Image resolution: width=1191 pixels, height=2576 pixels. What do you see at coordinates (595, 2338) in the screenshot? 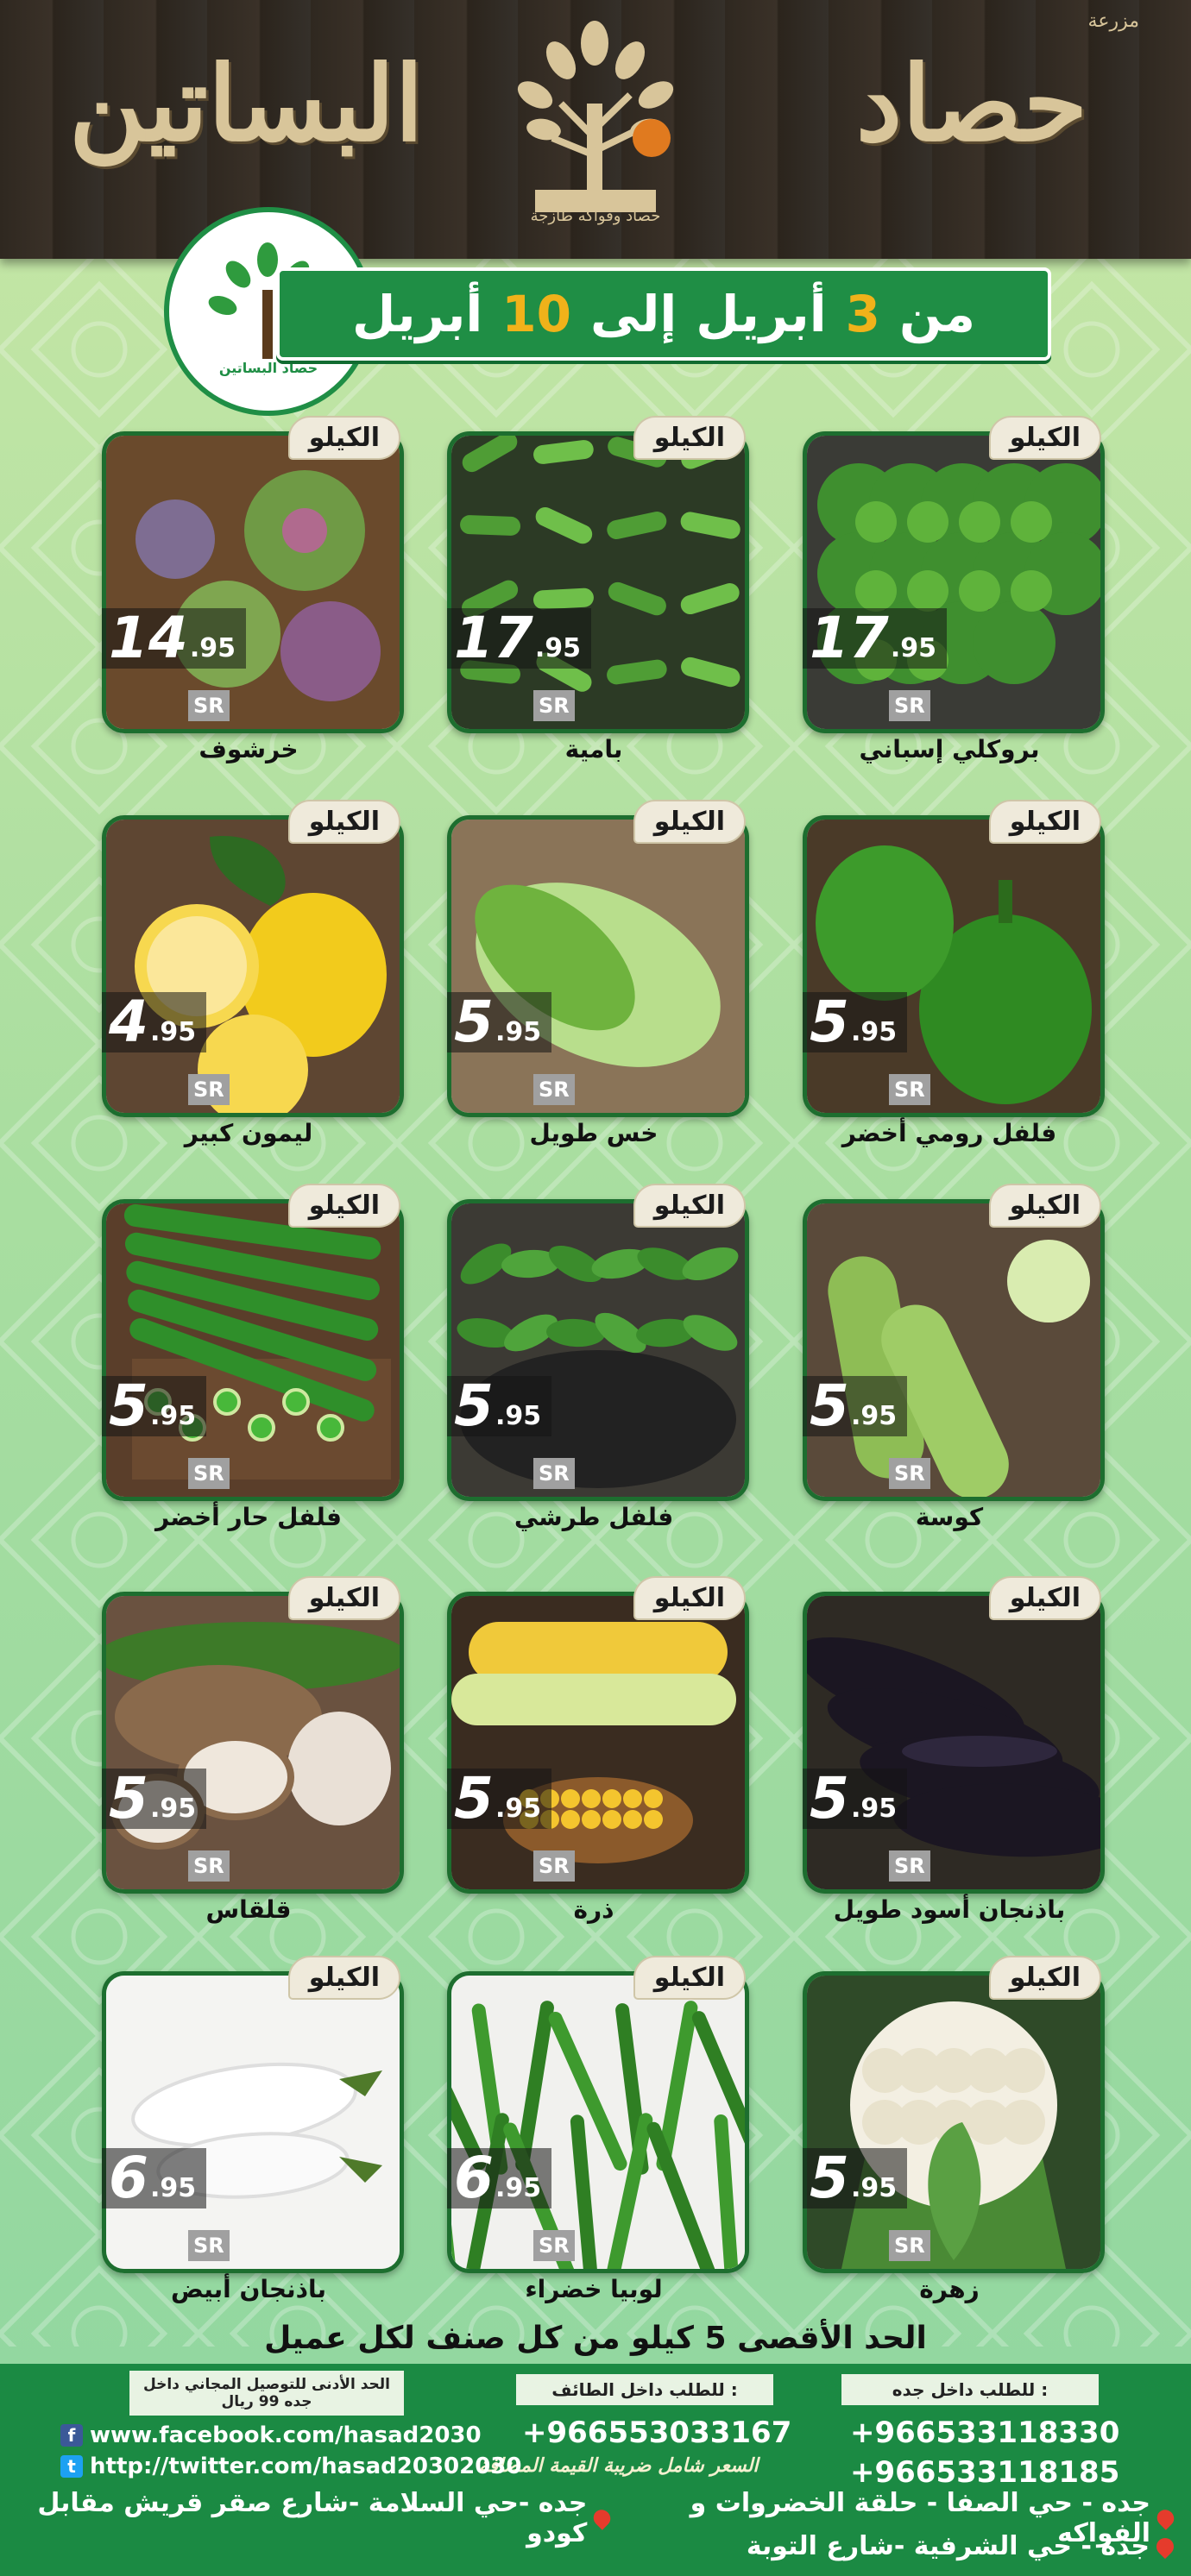
I see `purchase-limit-notice: الحد الأقصى 5 كيلو من كل صنف لكل عميل` at bounding box center [595, 2338].